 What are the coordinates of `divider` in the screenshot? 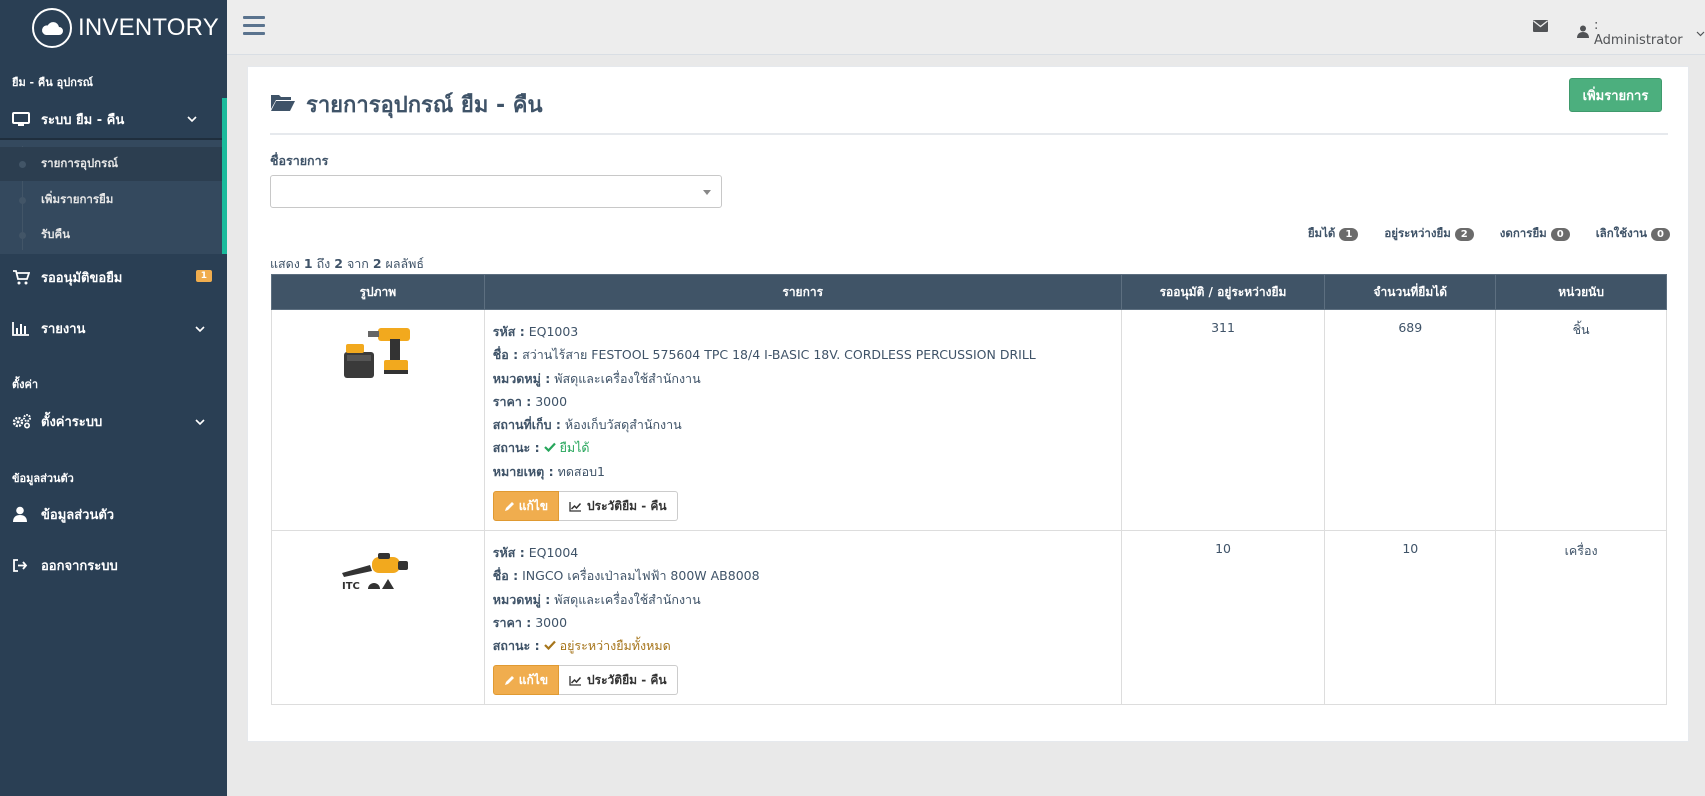 It's located at (969, 134).